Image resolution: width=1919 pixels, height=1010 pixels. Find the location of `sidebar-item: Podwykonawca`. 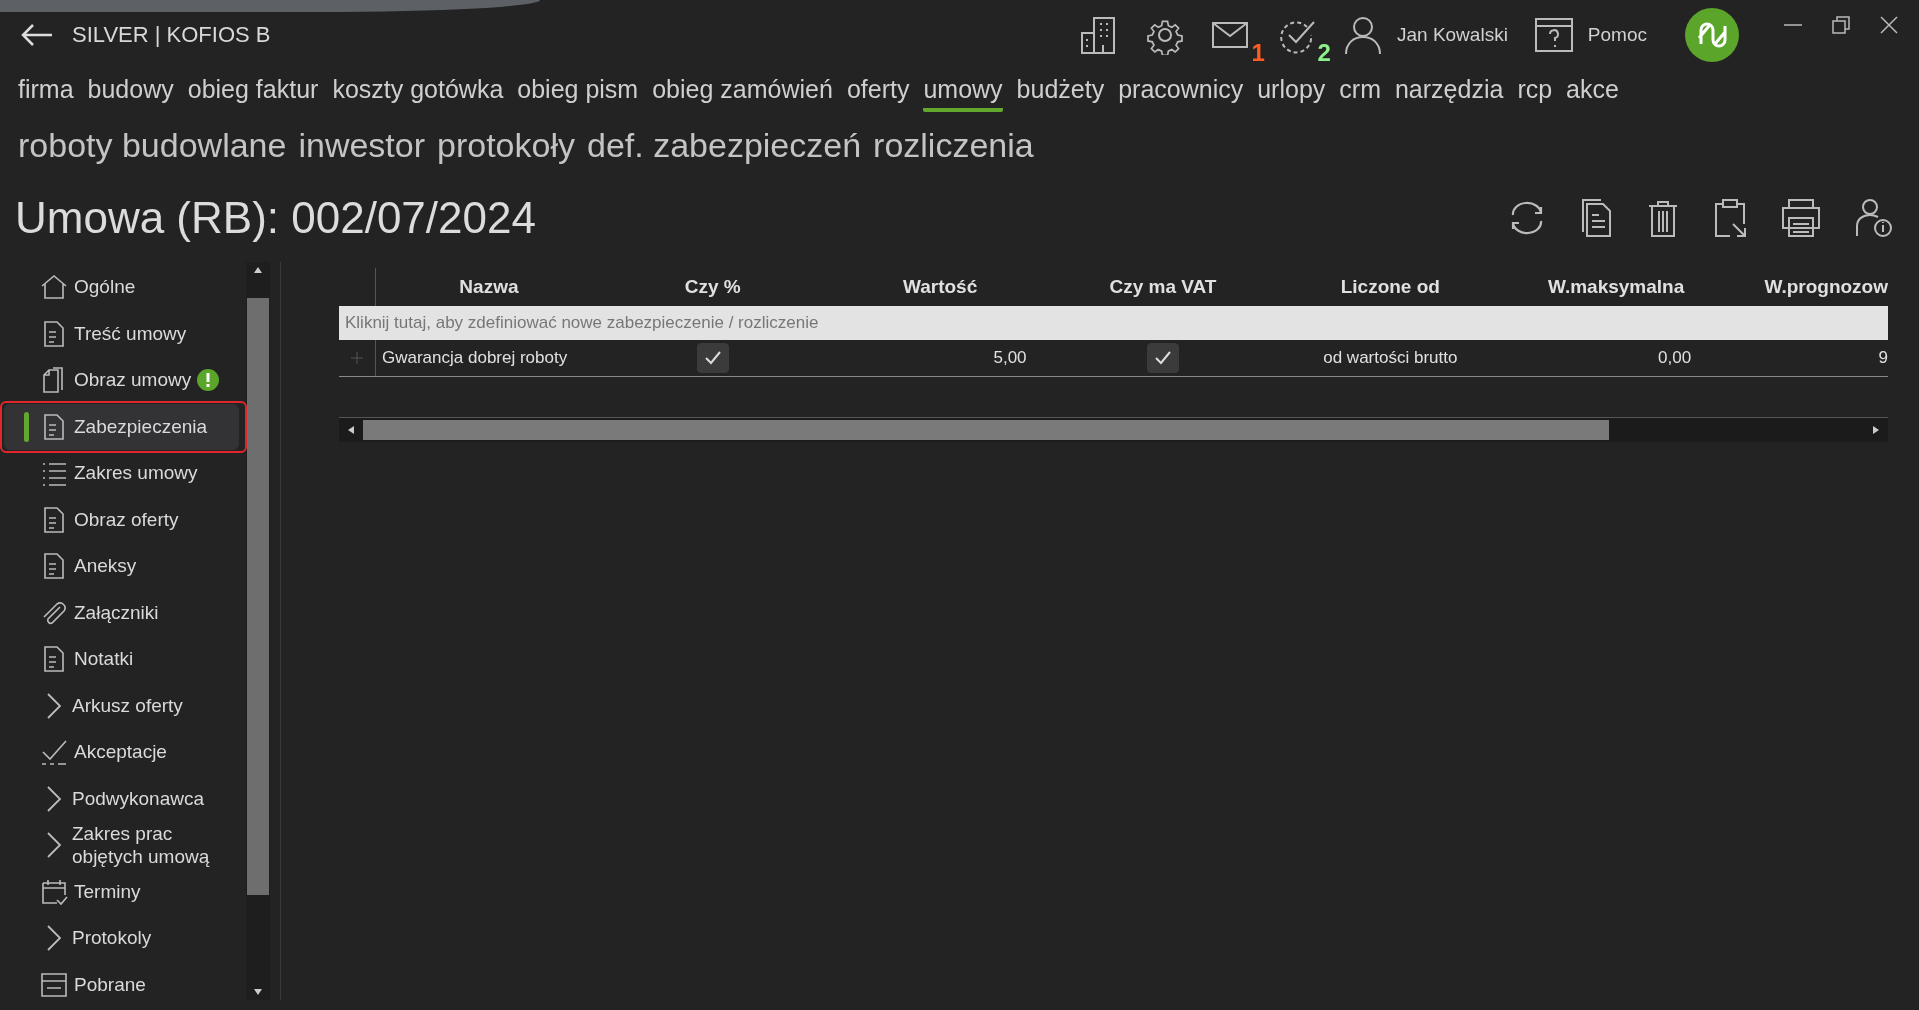

sidebar-item: Podwykonawca is located at coordinates (121, 798).